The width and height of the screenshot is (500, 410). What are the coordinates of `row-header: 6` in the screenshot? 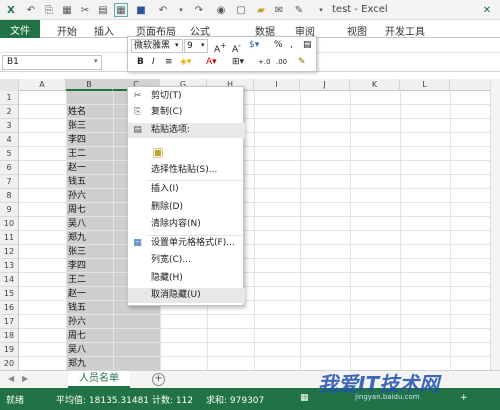 It's located at (9, 168).